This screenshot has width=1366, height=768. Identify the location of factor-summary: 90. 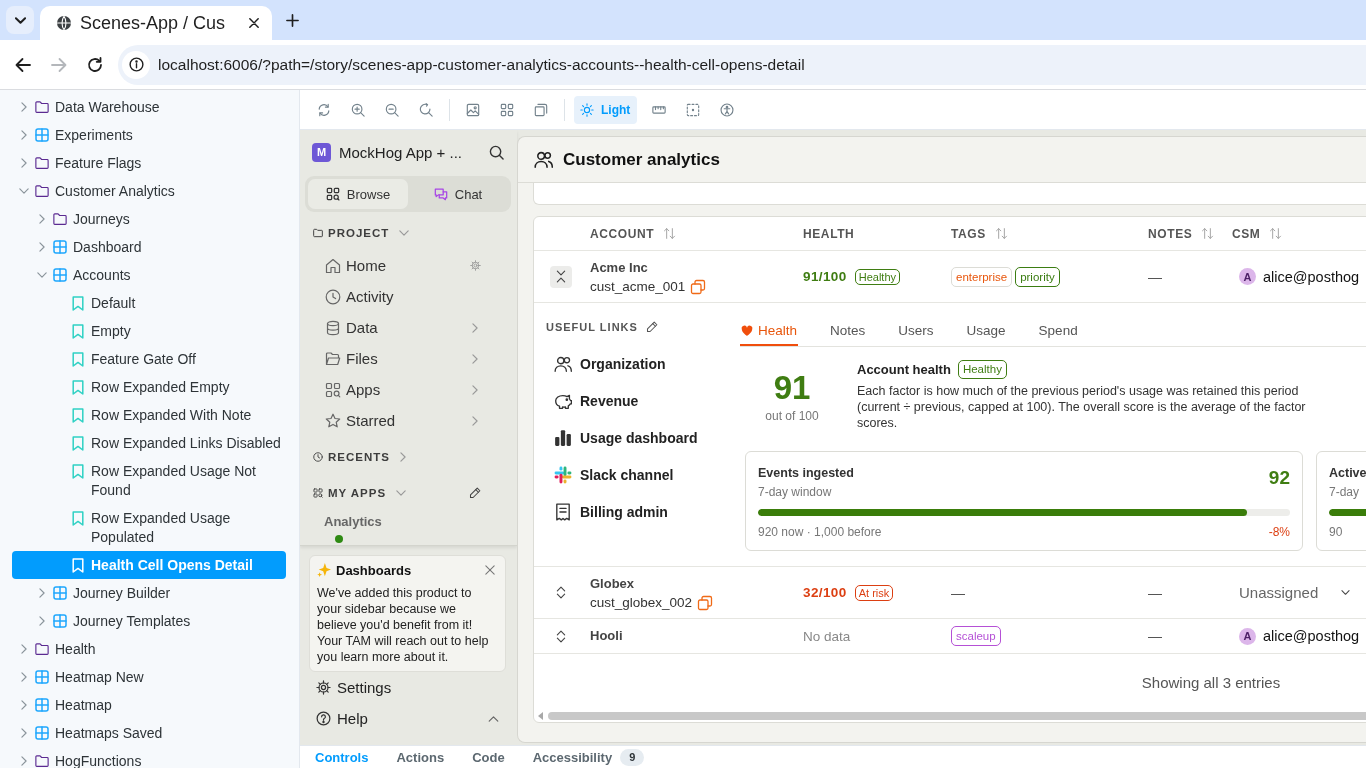
(1336, 532).